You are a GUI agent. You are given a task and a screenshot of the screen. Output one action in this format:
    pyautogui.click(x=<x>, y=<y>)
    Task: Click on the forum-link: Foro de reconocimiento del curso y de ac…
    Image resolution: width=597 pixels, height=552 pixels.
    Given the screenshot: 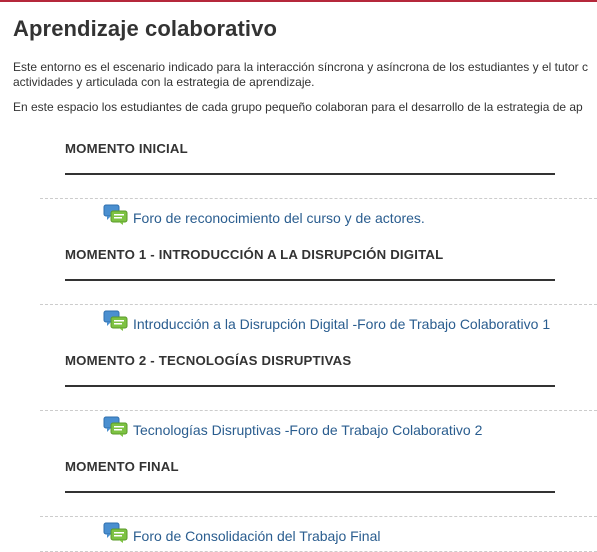 What is the action you would take?
    pyautogui.click(x=279, y=218)
    